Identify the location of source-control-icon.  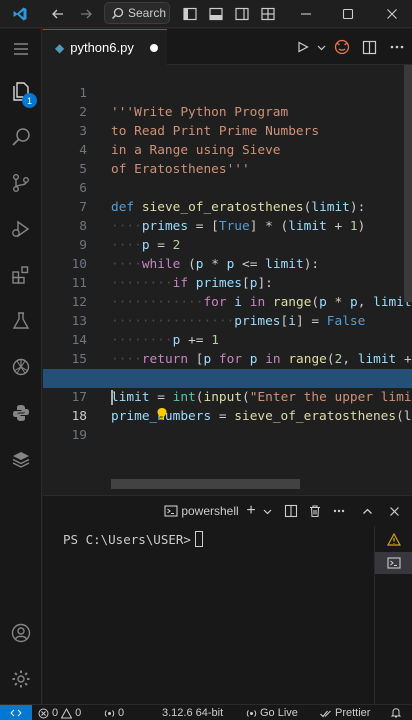
(21, 183).